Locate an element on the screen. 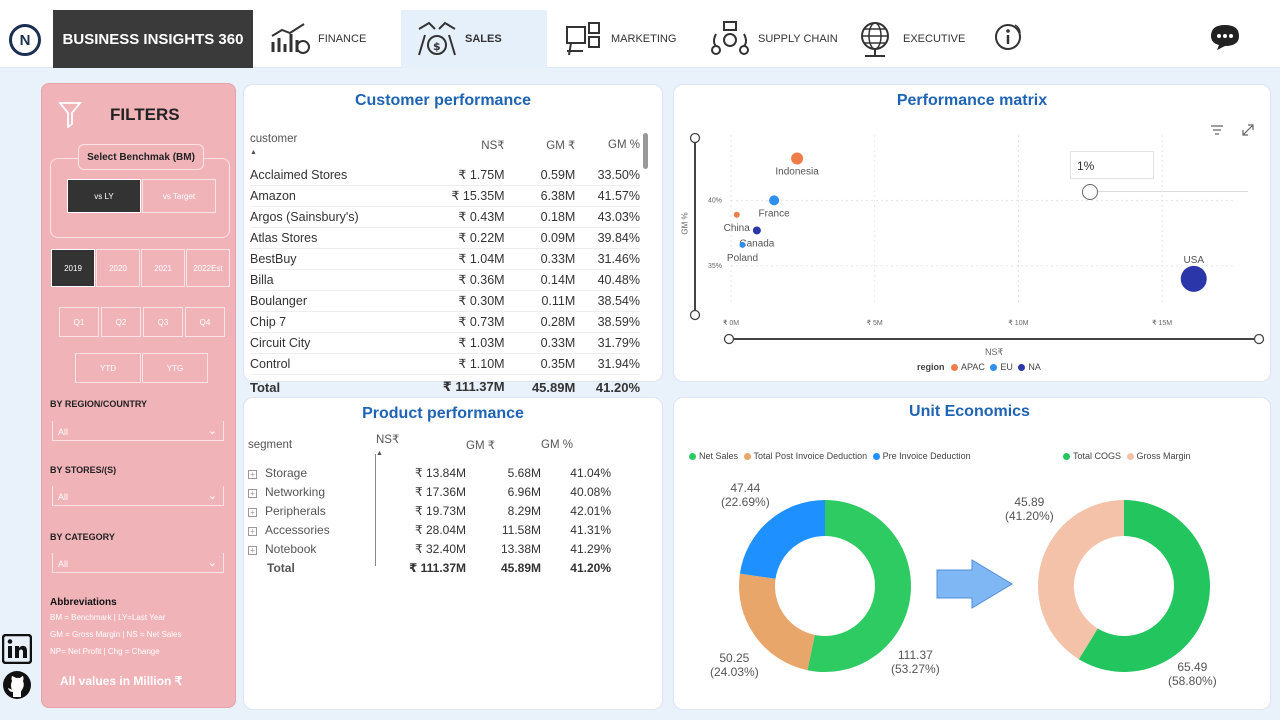 This screenshot has width=1280, height=720. year-2022est-button: 2022Est is located at coordinates (208, 268).